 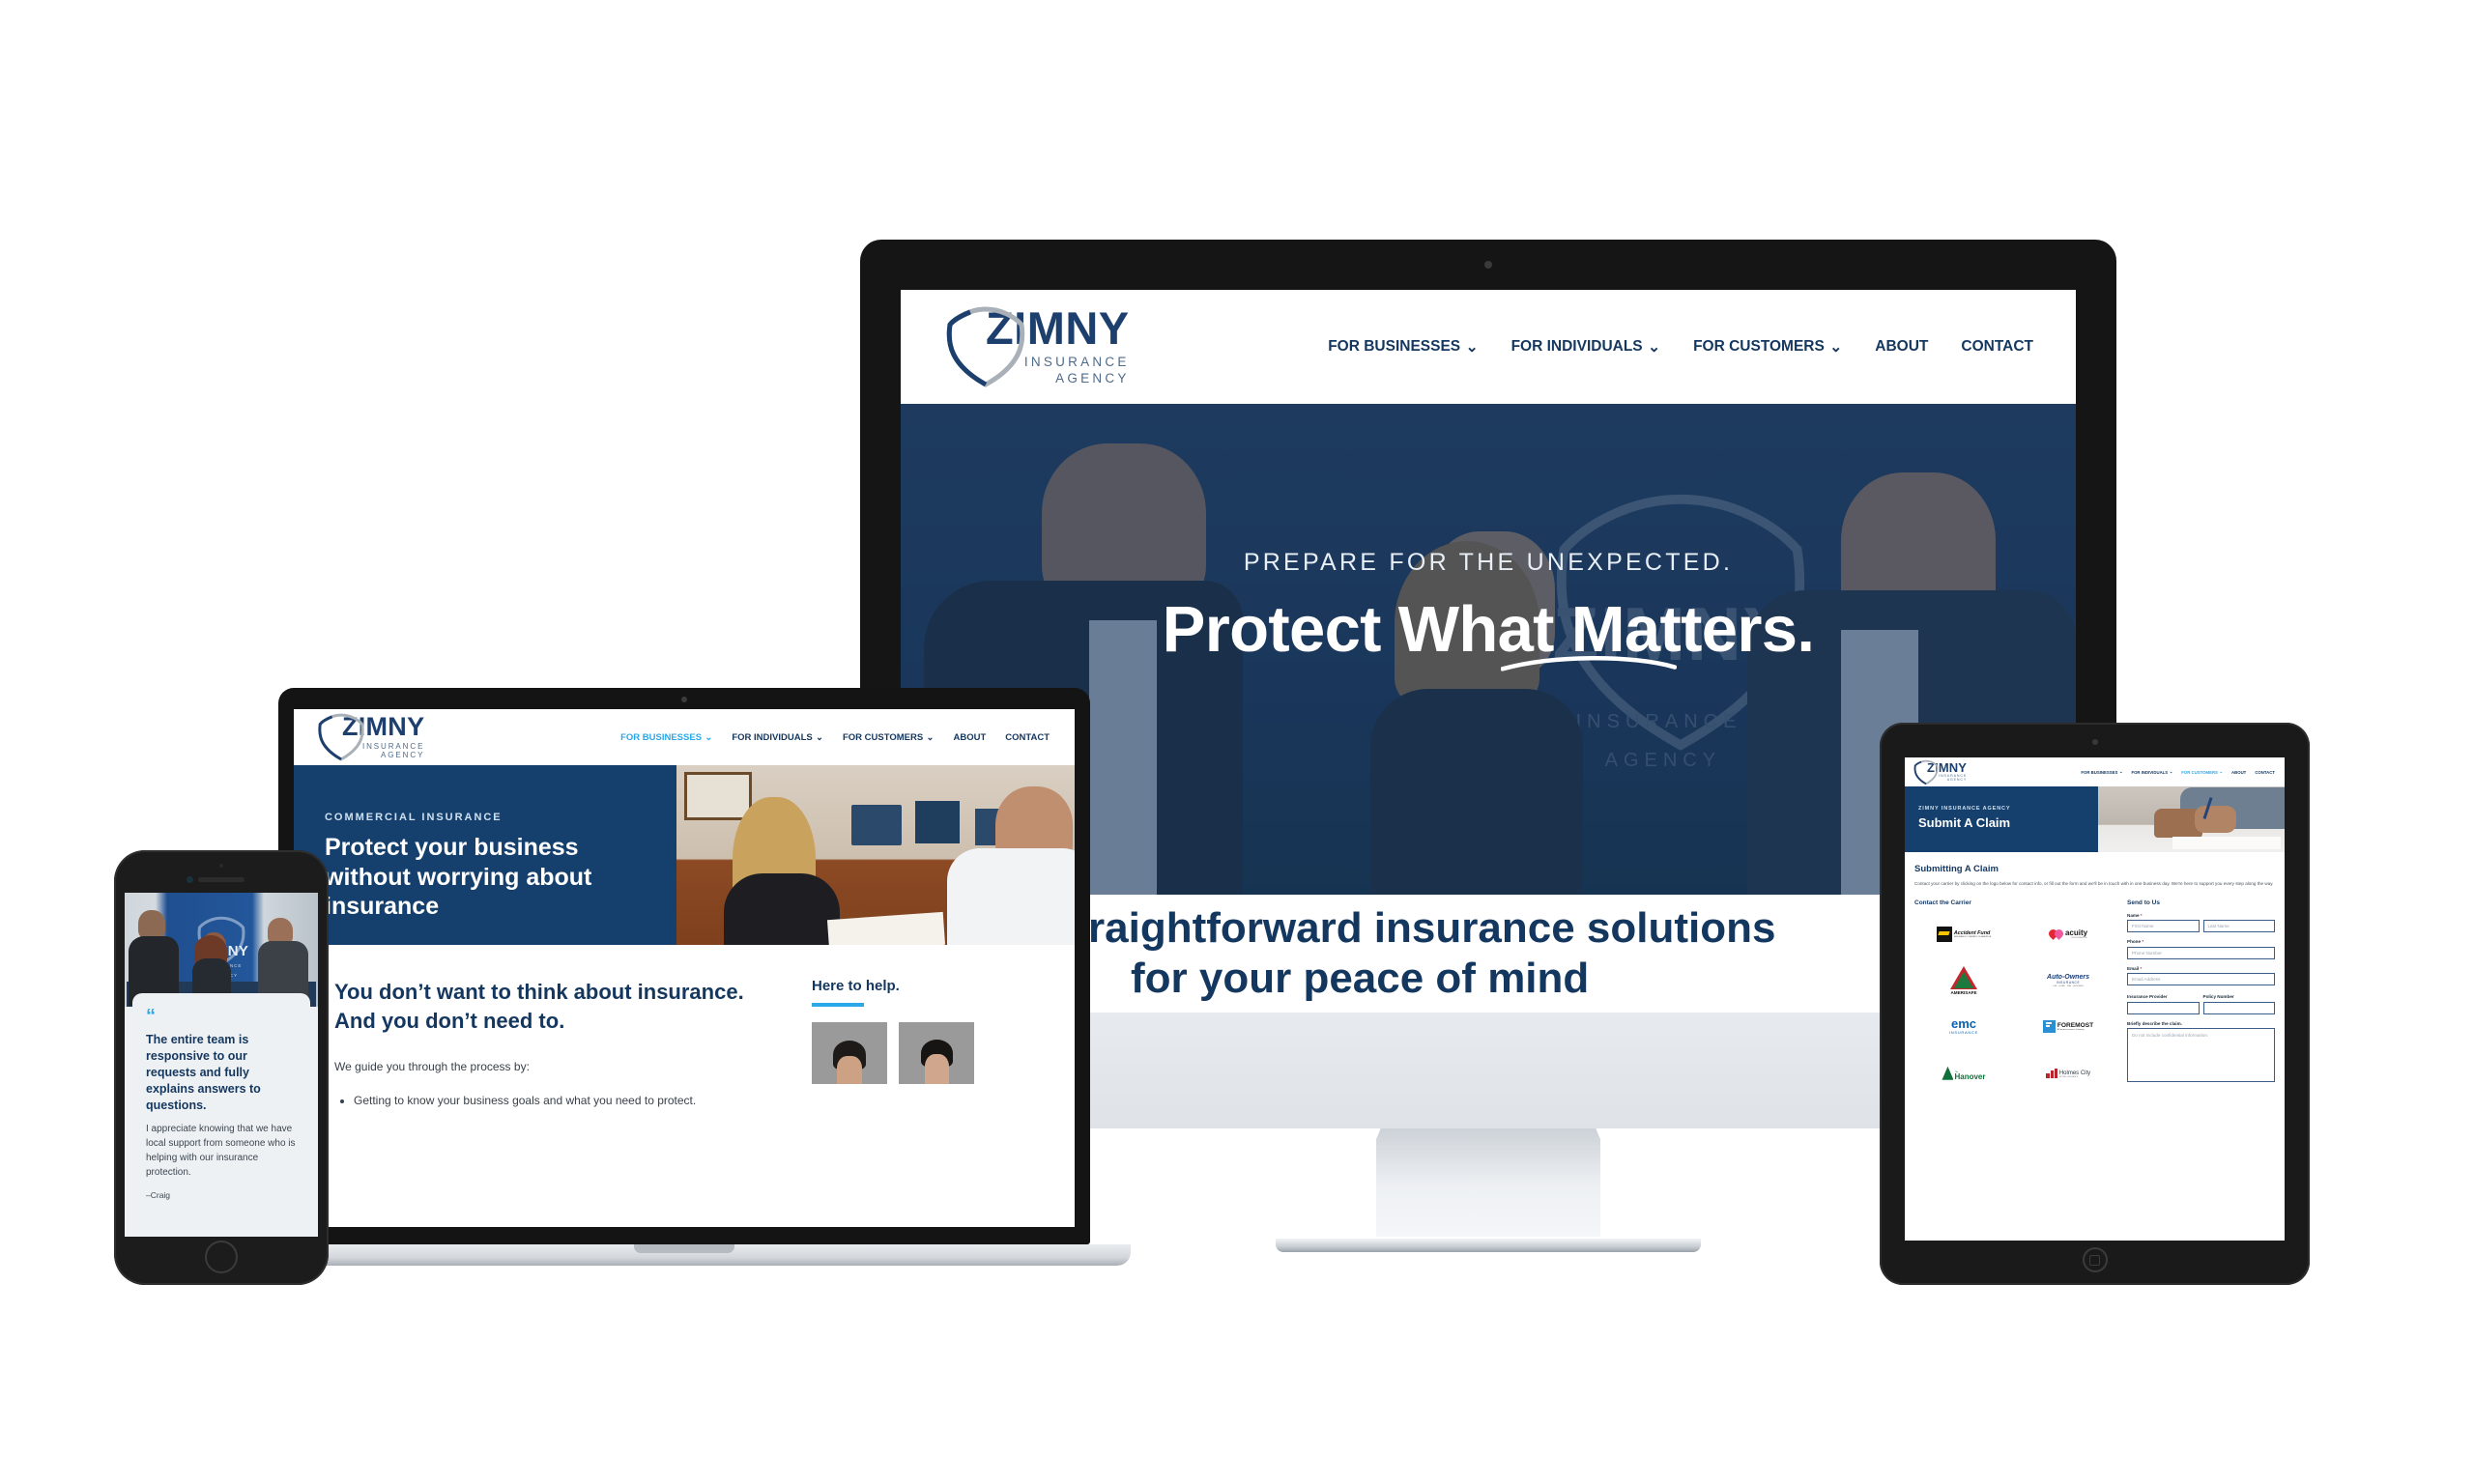 I want to click on laptop-body-heading-2: And you don’t need to., so click(x=450, y=1020).